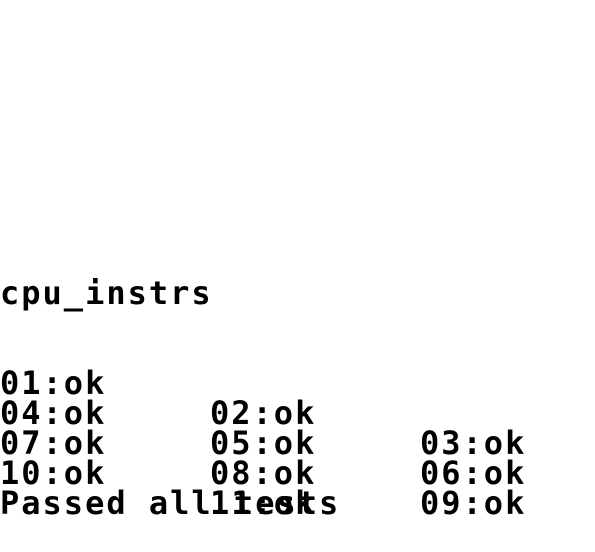 Image resolution: width=595 pixels, height=552 pixels. Describe the element at coordinates (106, 293) in the screenshot. I see `test-rom-title: cpu_instrs` at that location.